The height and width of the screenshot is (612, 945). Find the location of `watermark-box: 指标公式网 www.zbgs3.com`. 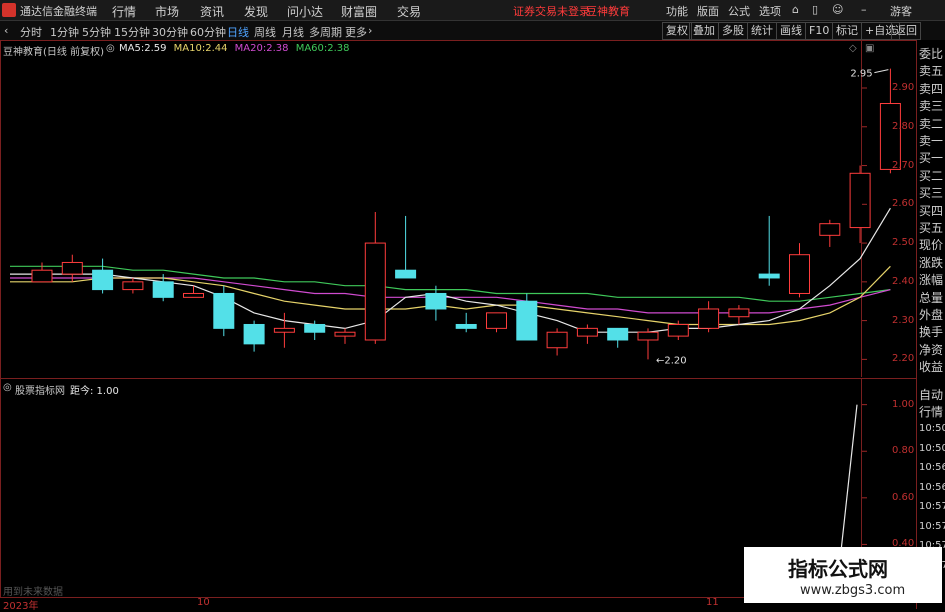

watermark-box: 指标公式网 www.zbgs3.com is located at coordinates (843, 575).